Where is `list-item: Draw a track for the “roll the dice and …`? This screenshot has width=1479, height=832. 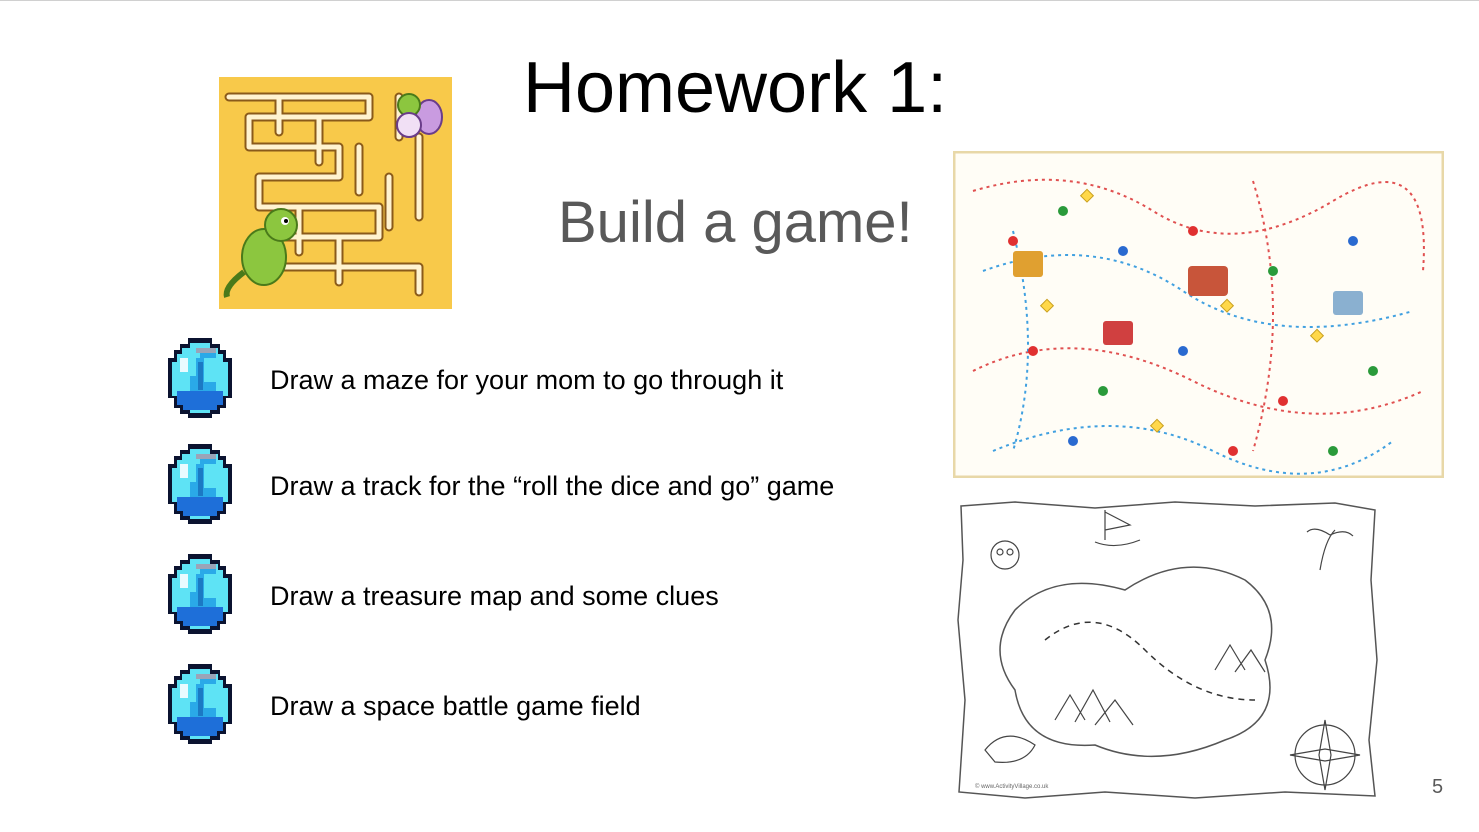 list-item: Draw a track for the “roll the dice and … is located at coordinates (540, 484).